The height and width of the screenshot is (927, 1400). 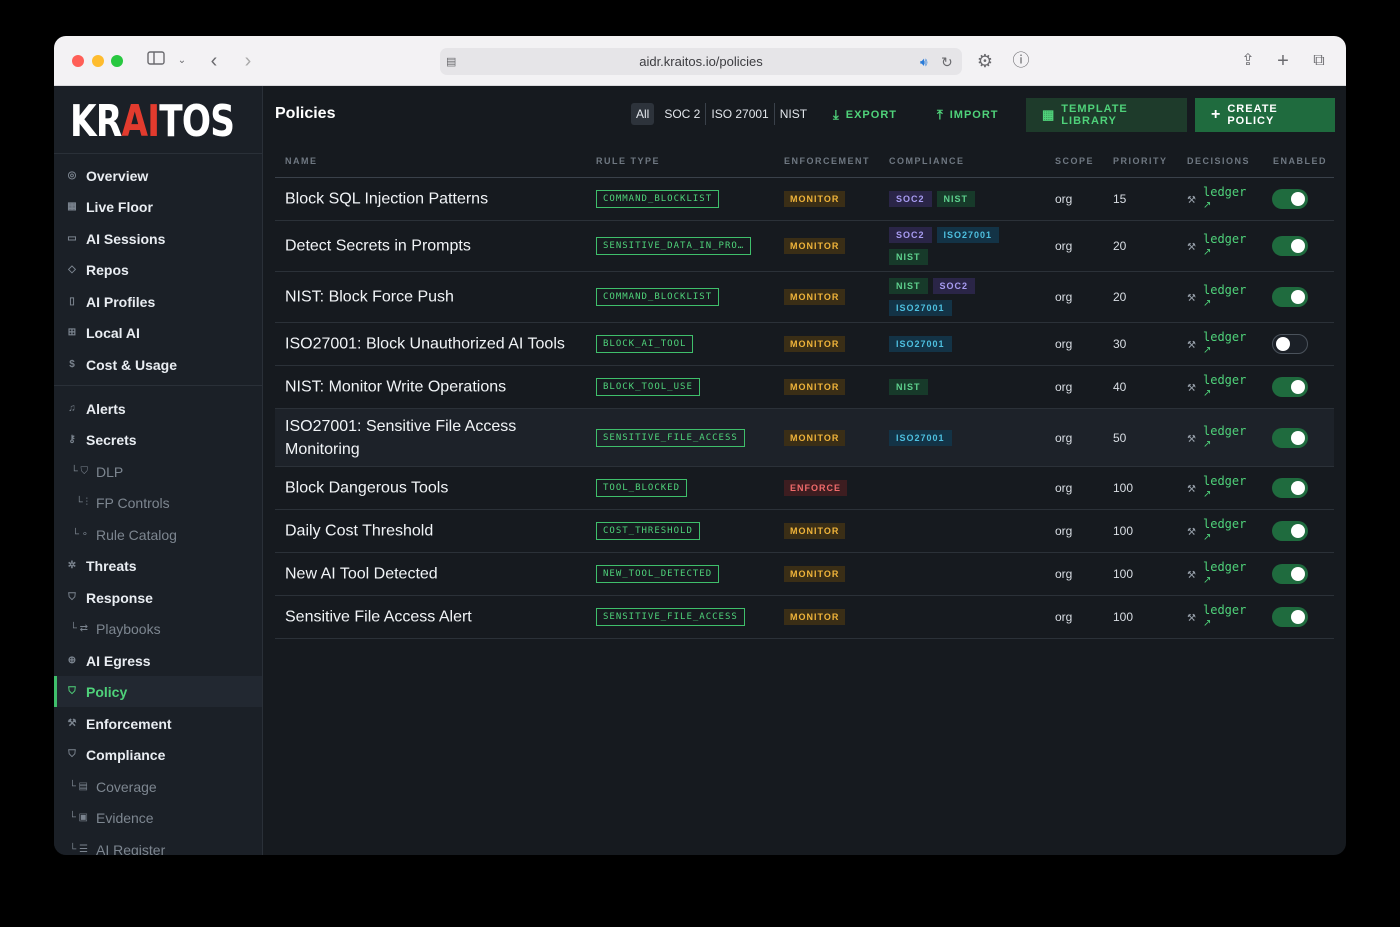 What do you see at coordinates (158, 471) in the screenshot?
I see `sidebar-item-dlp: └ ⛉ DLP` at bounding box center [158, 471].